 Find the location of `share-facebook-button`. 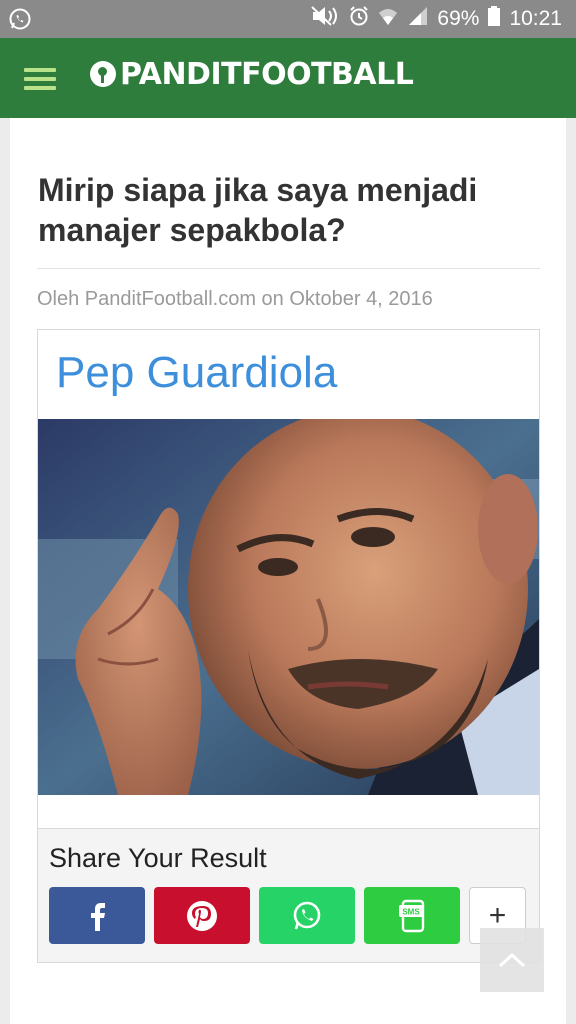

share-facebook-button is located at coordinates (97, 915).